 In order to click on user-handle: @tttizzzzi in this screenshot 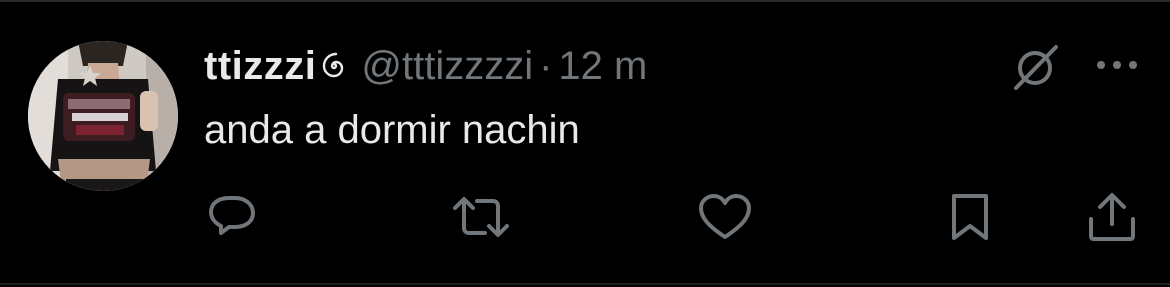, I will do `click(447, 66)`.